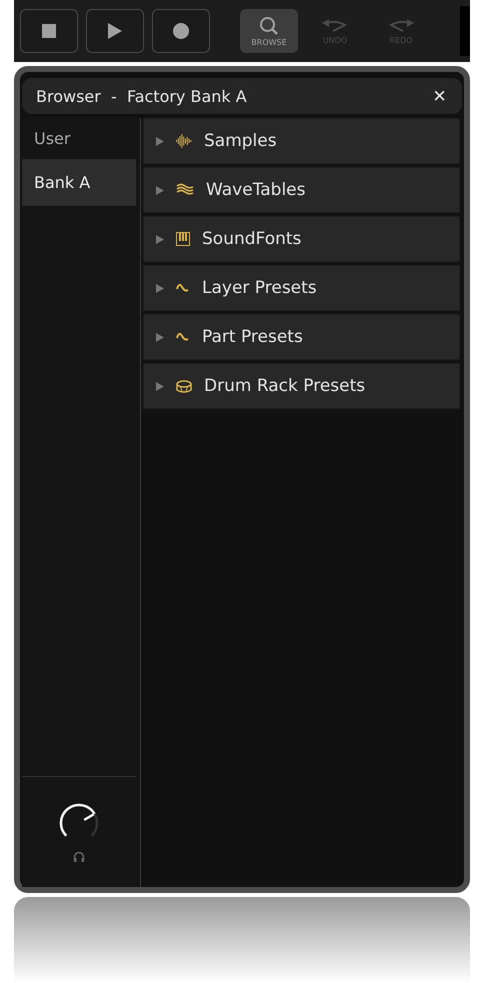 The image size is (480, 983). Describe the element at coordinates (252, 337) in the screenshot. I see `category-label: Part Presets` at that location.